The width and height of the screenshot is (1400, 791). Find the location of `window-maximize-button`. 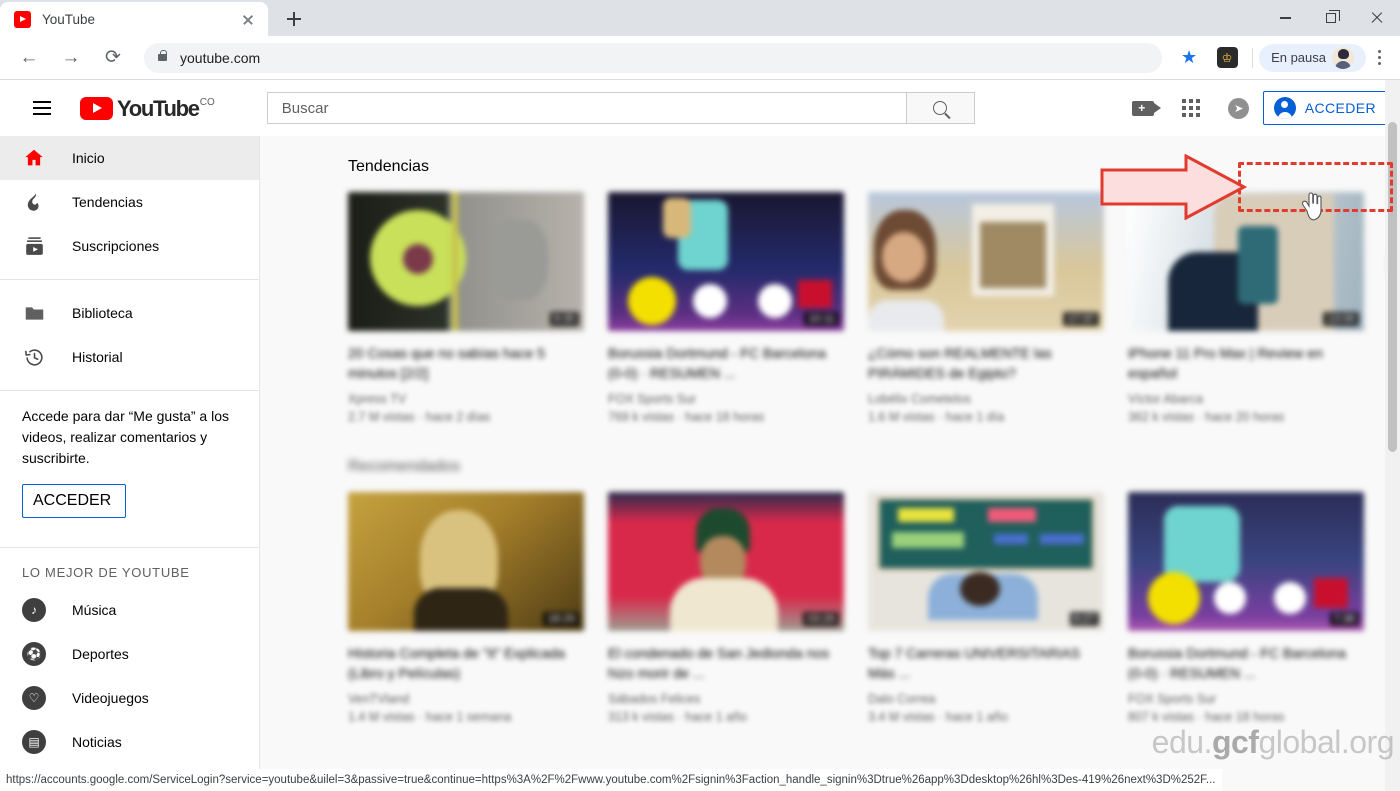

window-maximize-button is located at coordinates (1331, 18).